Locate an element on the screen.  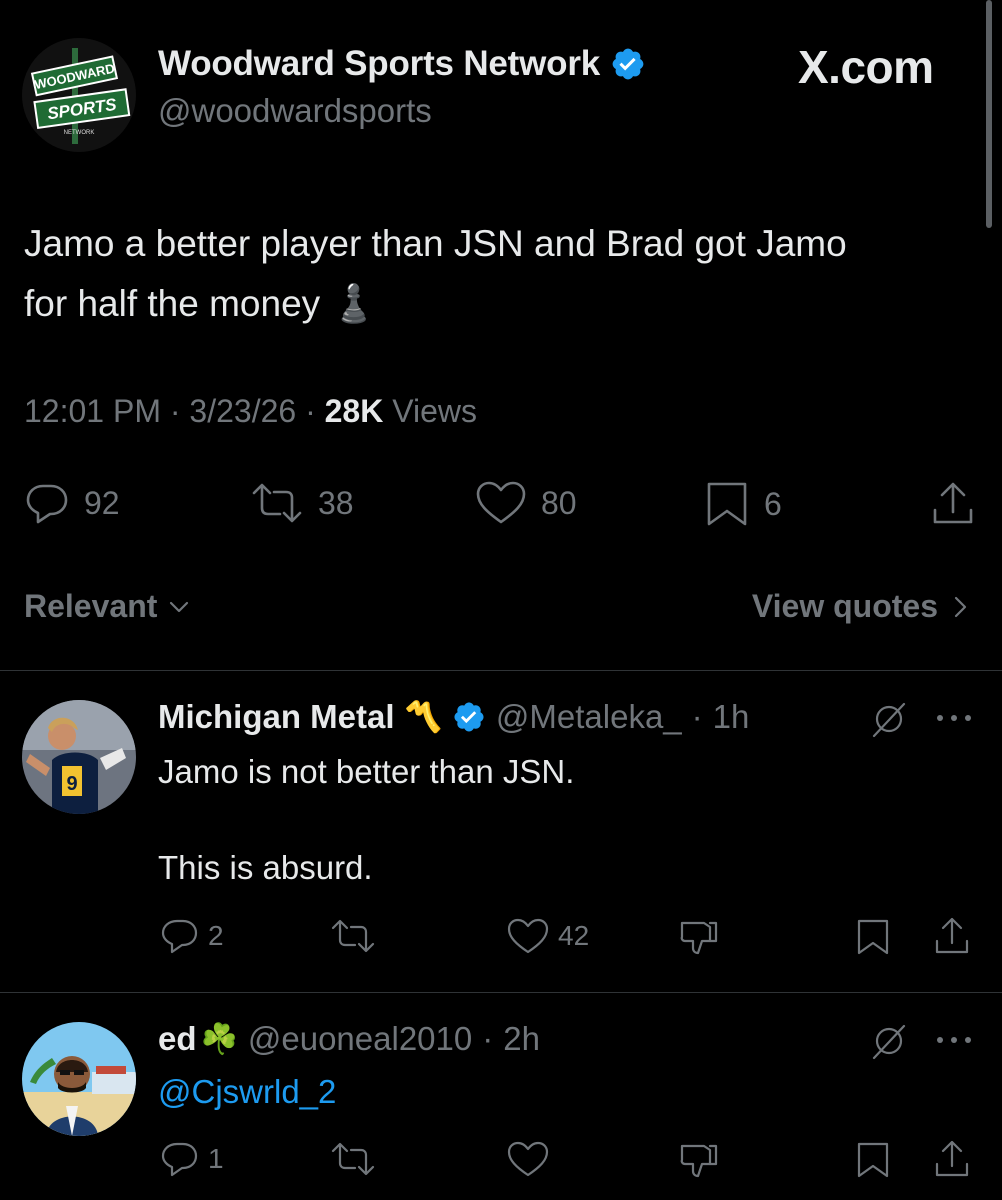
reply-text-line1: Jamo is not better than JSN. is located at coordinates (366, 771).